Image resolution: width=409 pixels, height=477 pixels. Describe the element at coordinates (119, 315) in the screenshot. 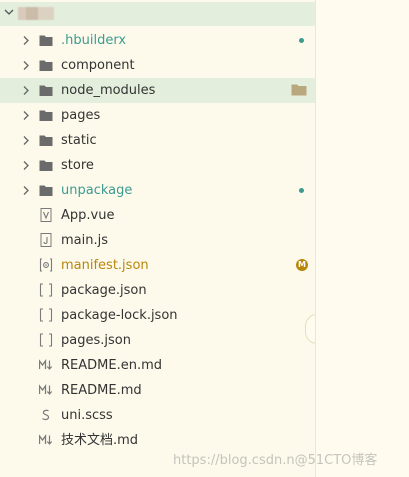

I see `file-label: package-lock.json` at that location.